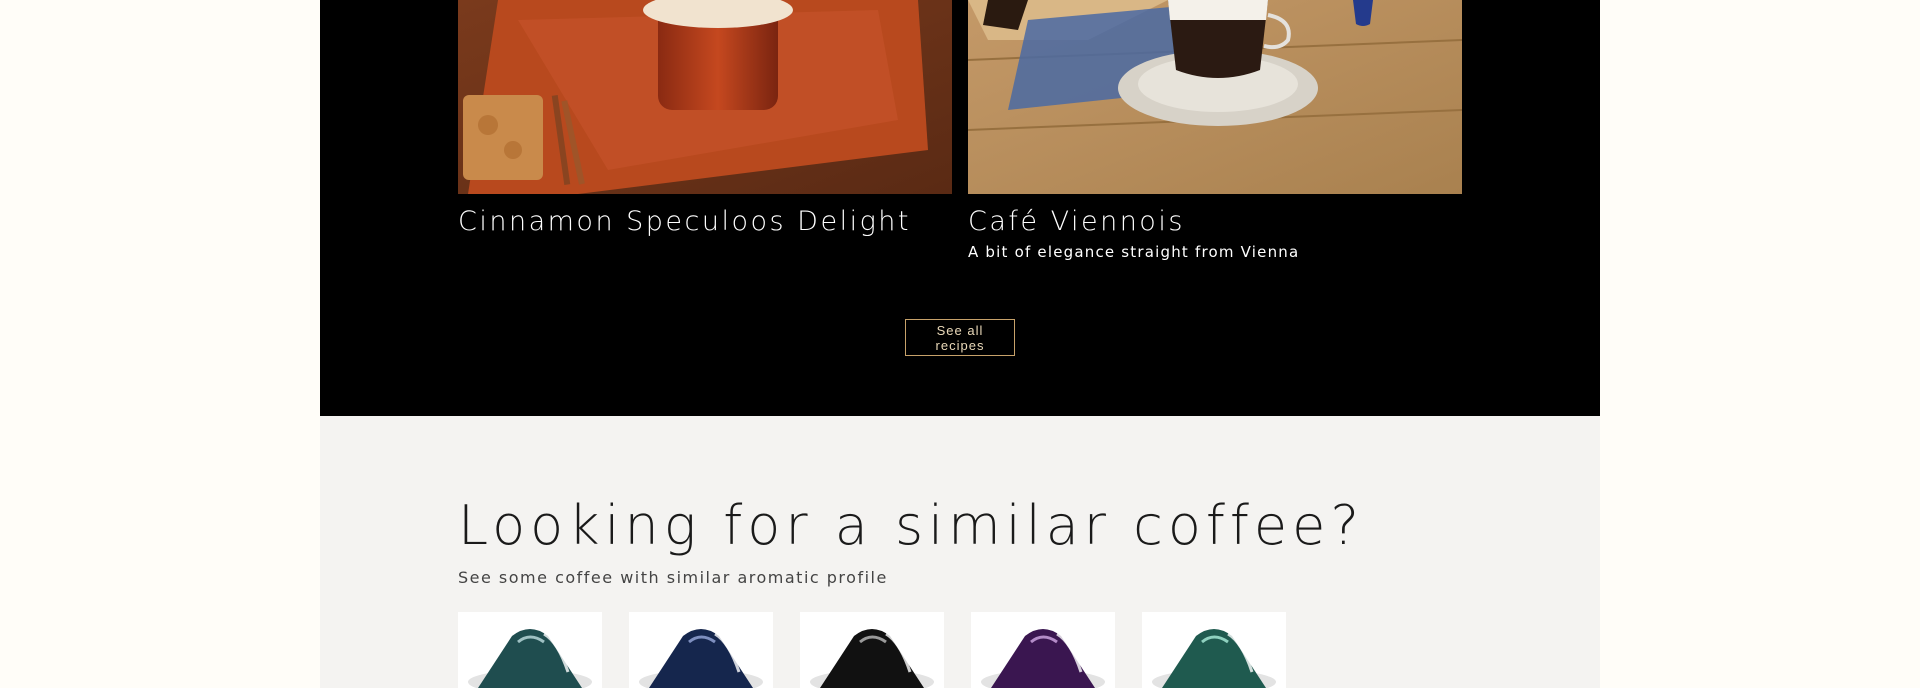  Describe the element at coordinates (1134, 252) in the screenshot. I see `recipe-subtitle: A bit of elegance straight from Vienna` at that location.